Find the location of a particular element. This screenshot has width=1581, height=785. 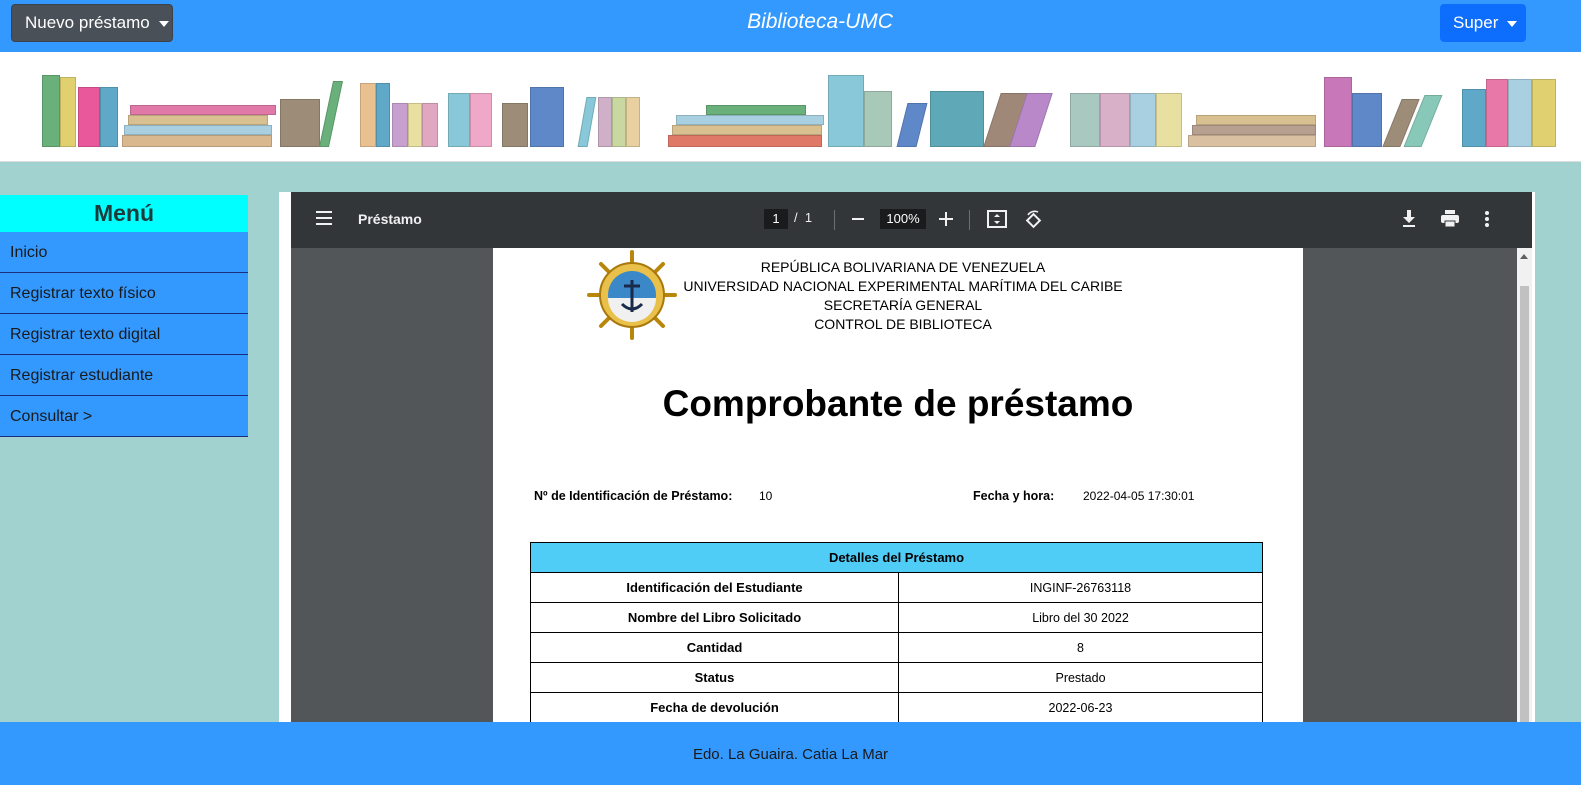

row-value: Prestado is located at coordinates (1080, 677).